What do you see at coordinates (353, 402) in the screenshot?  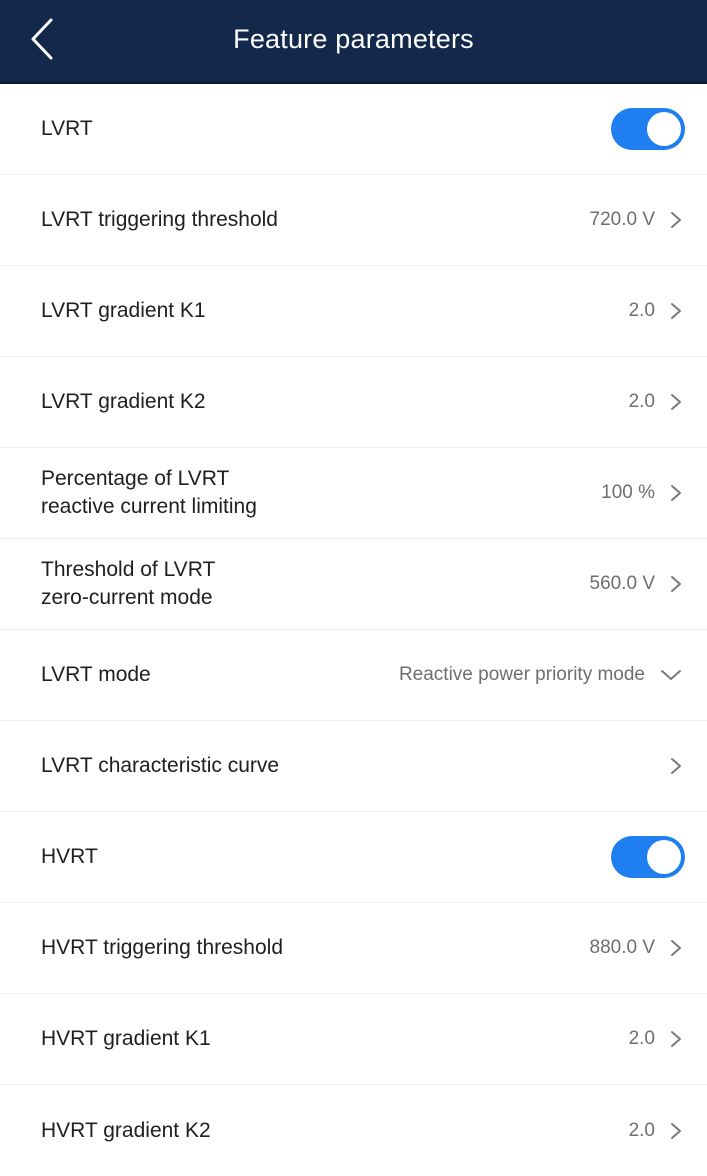 I see `row-lvrt-gradient-k2: LVRT gradient K2 2.0` at bounding box center [353, 402].